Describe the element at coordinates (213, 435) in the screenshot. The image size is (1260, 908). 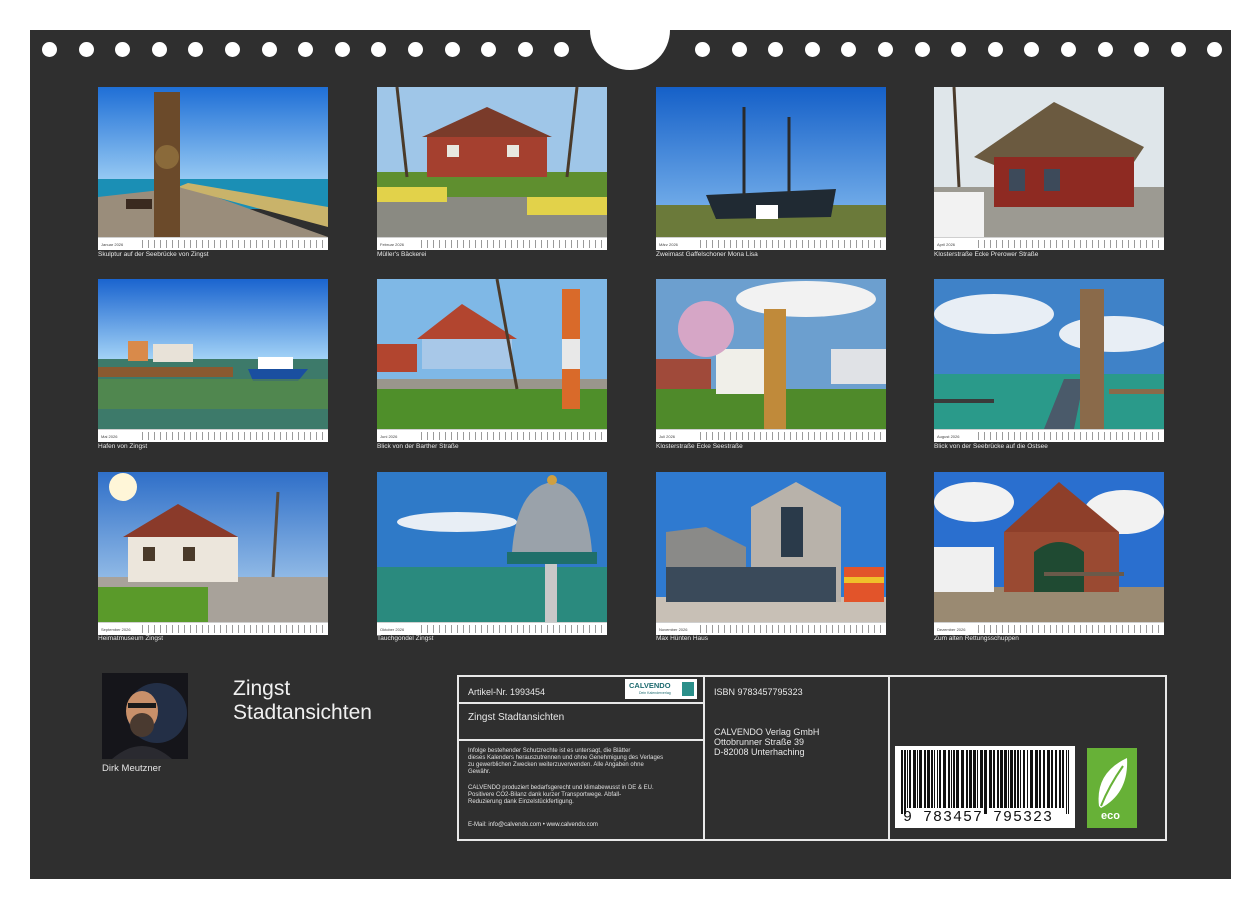
I see `calendar-strip: Mai 2026` at that location.